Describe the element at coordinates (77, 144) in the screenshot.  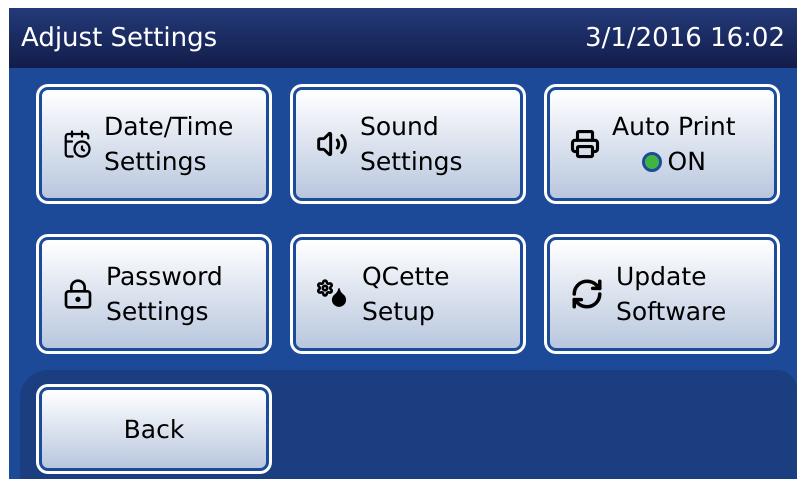
I see `calendar-clock-icon` at that location.